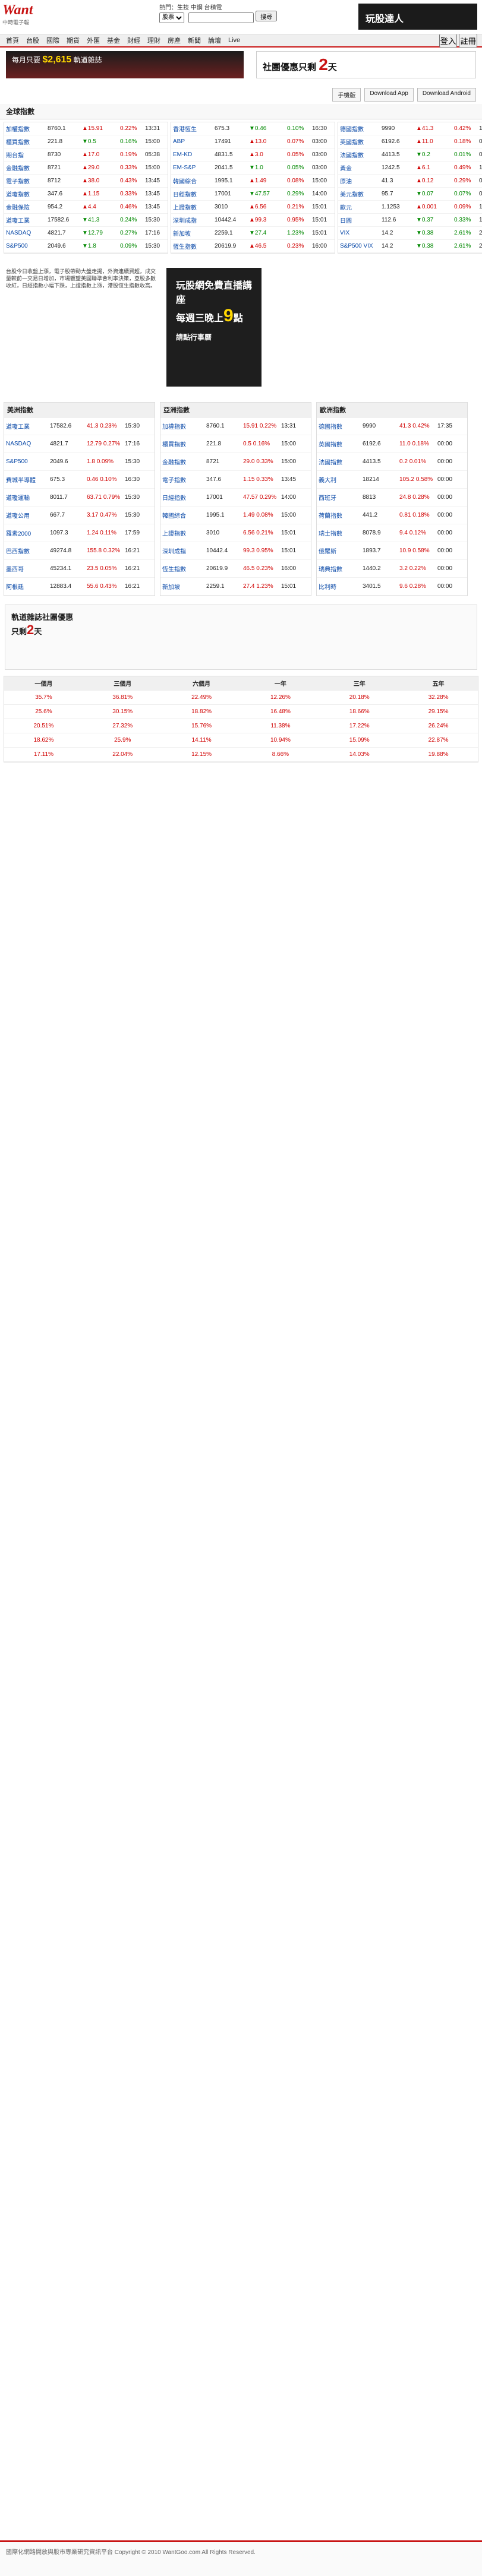 This screenshot has width=482, height=2576. I want to click on quote-row: 法國指數4413.5 ▼0.2 0.01% 00:00, so click(410, 155).